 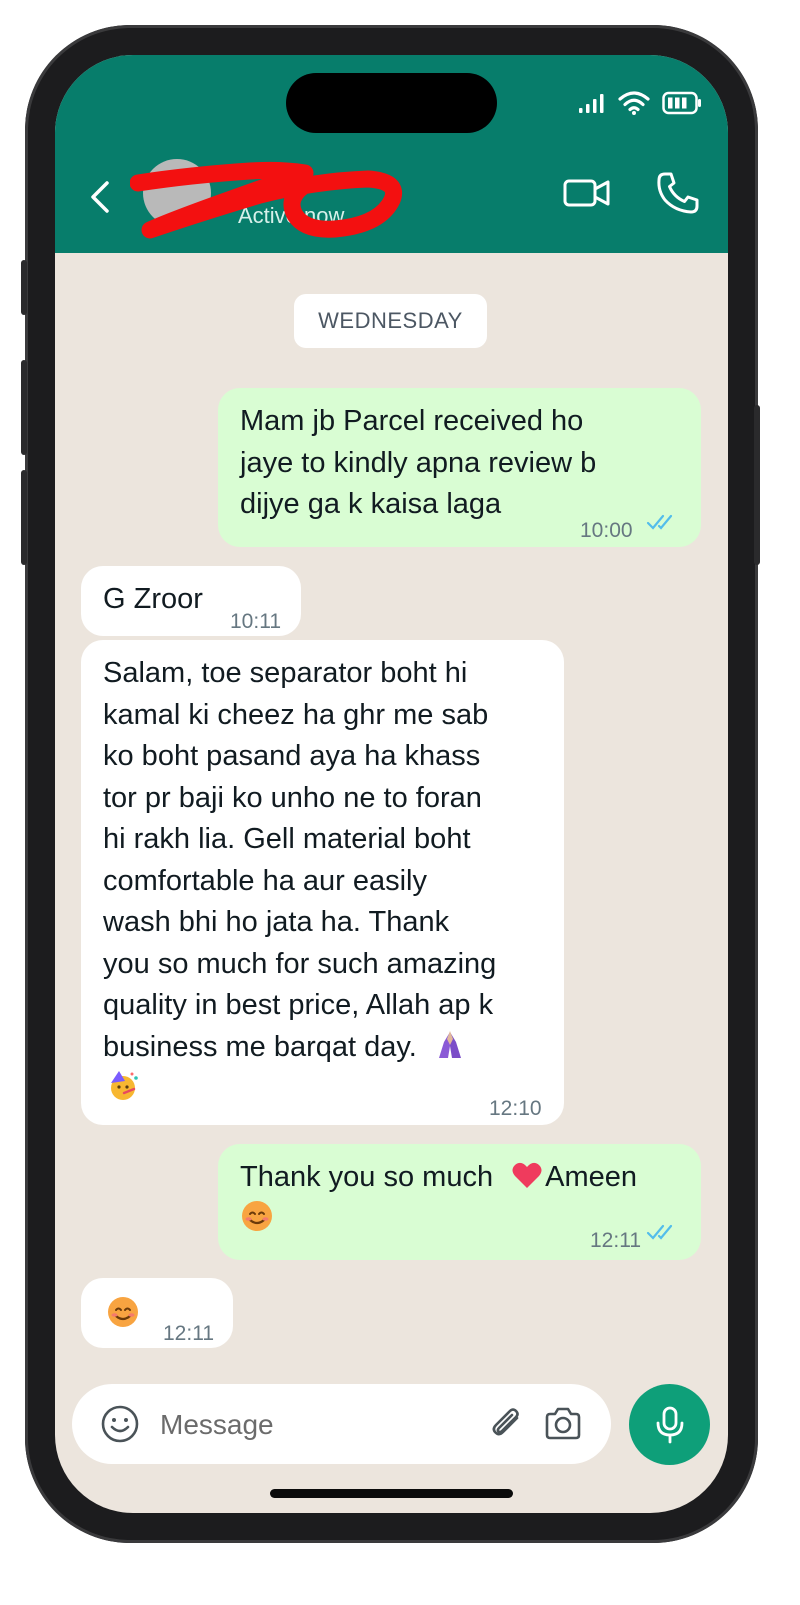 I want to click on status-bar, so click(x=640, y=103).